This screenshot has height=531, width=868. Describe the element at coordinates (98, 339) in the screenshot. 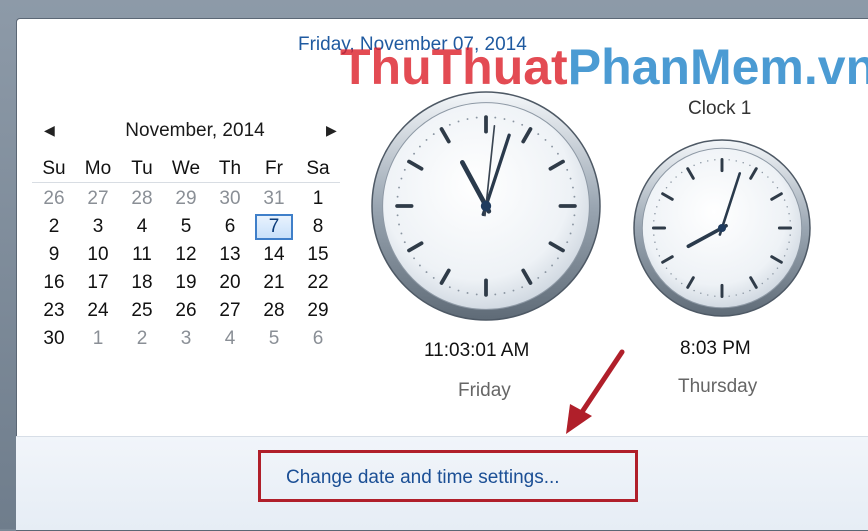

I see `calendar-day-adjacent-month: 1` at that location.